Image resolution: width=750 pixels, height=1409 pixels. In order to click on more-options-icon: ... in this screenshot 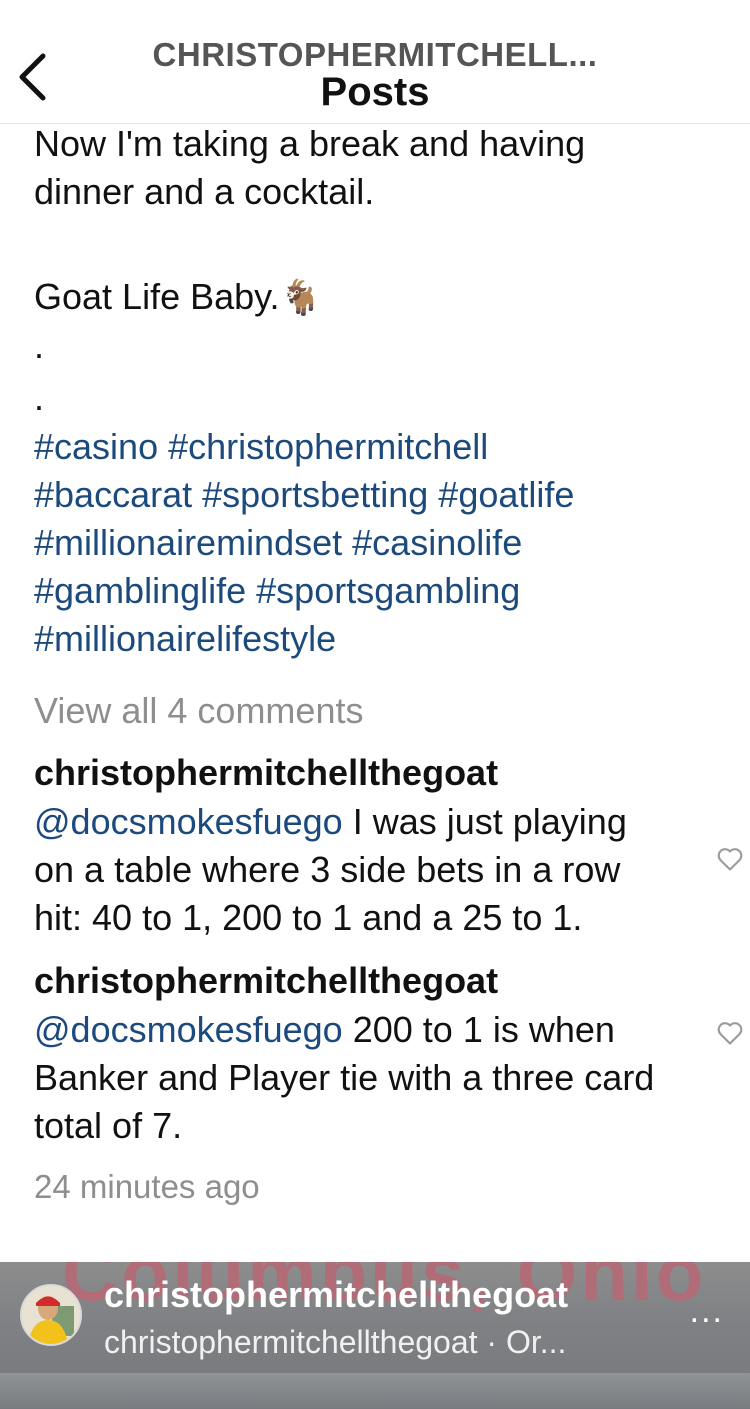, I will do `click(707, 1311)`.